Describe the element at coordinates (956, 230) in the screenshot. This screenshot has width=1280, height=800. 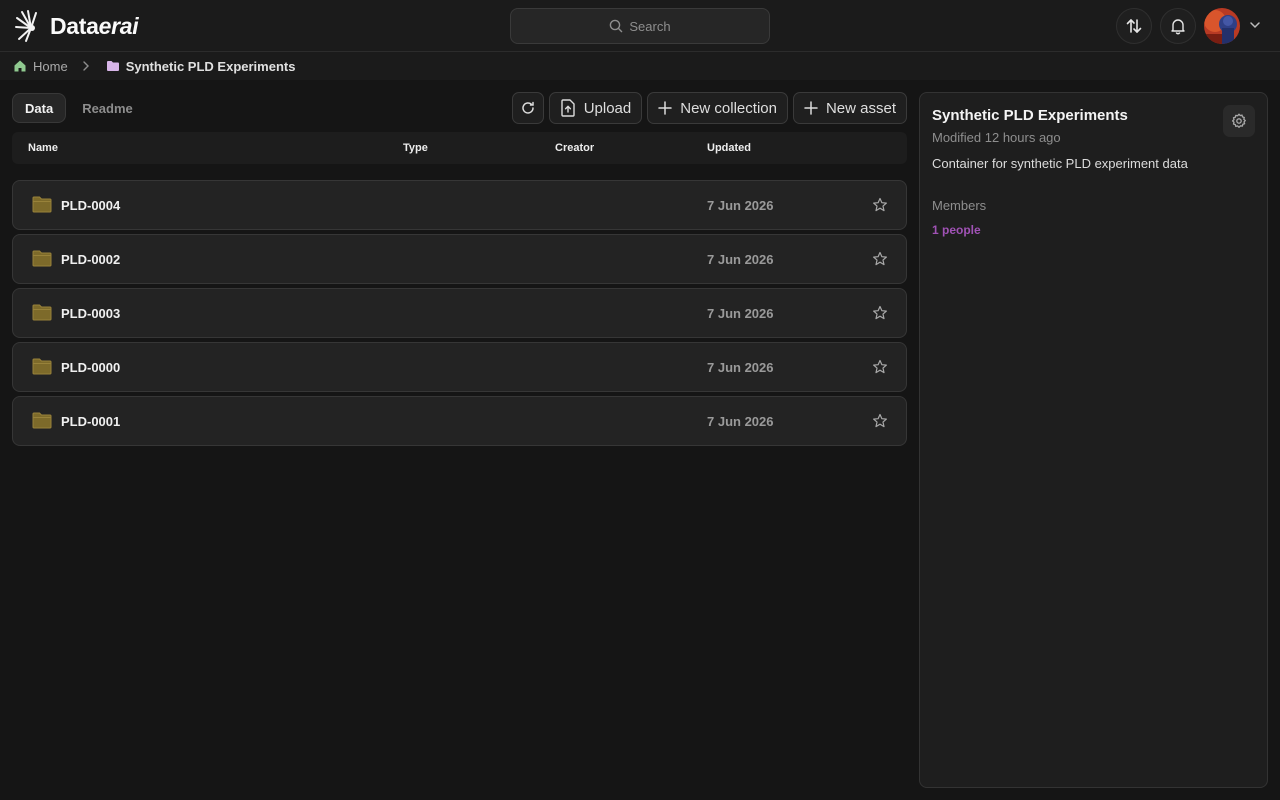
I see `members-count-link: 1 people` at that location.